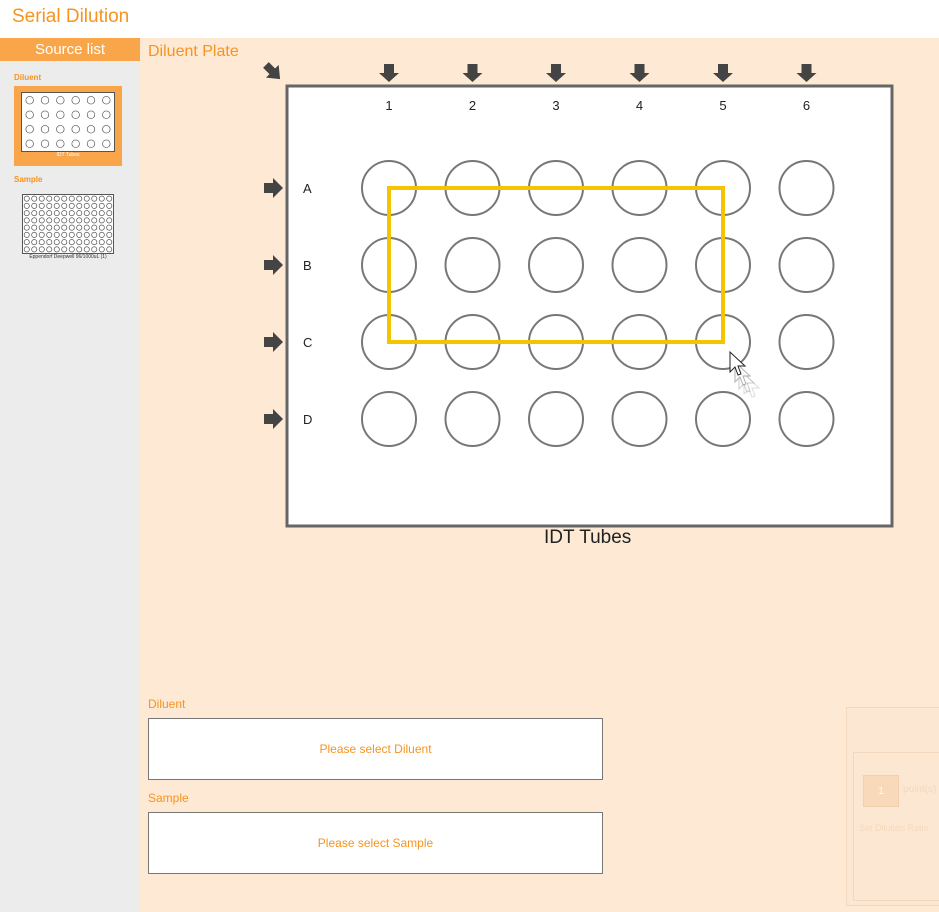 The image size is (939, 912). What do you see at coordinates (556, 419) in the screenshot?
I see `well-D3` at bounding box center [556, 419].